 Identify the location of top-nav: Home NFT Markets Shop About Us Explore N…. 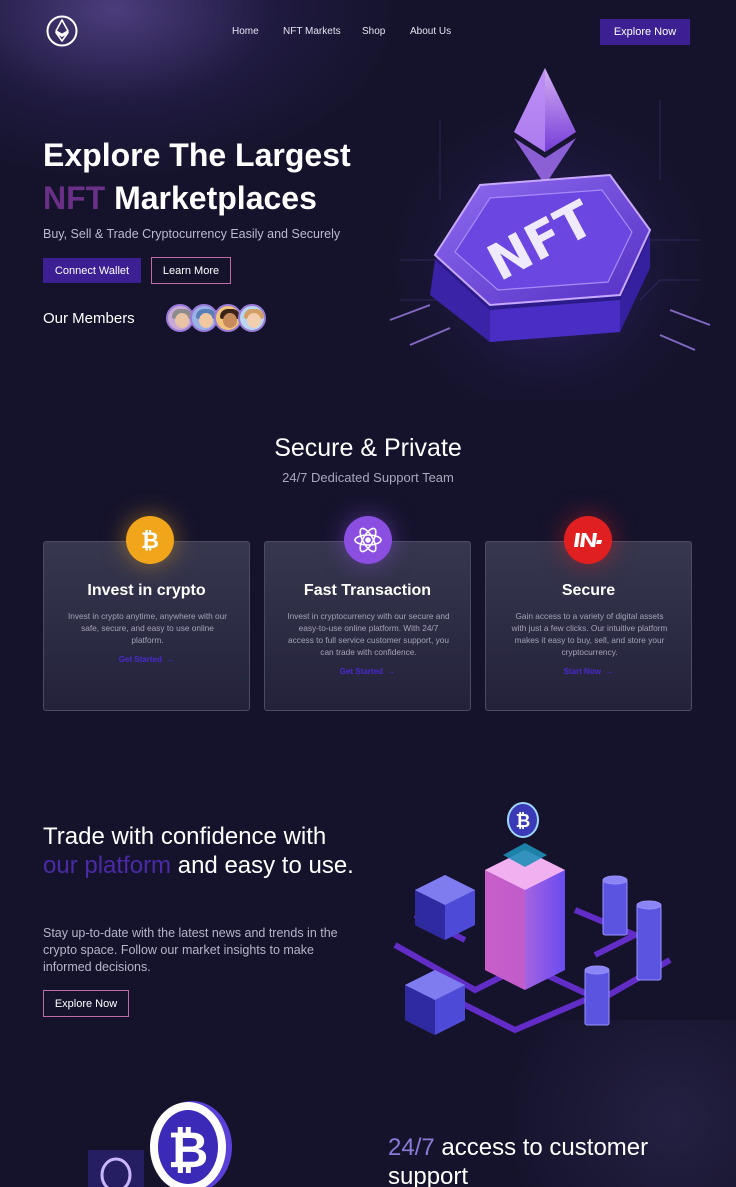
(368, 31).